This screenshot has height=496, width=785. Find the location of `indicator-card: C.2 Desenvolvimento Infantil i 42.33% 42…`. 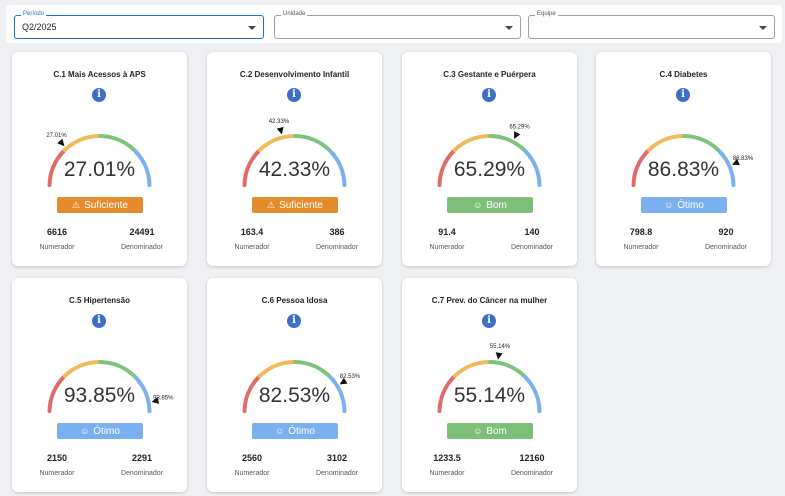

indicator-card: C.2 Desenvolvimento Infantil i 42.33% 42… is located at coordinates (294, 159).